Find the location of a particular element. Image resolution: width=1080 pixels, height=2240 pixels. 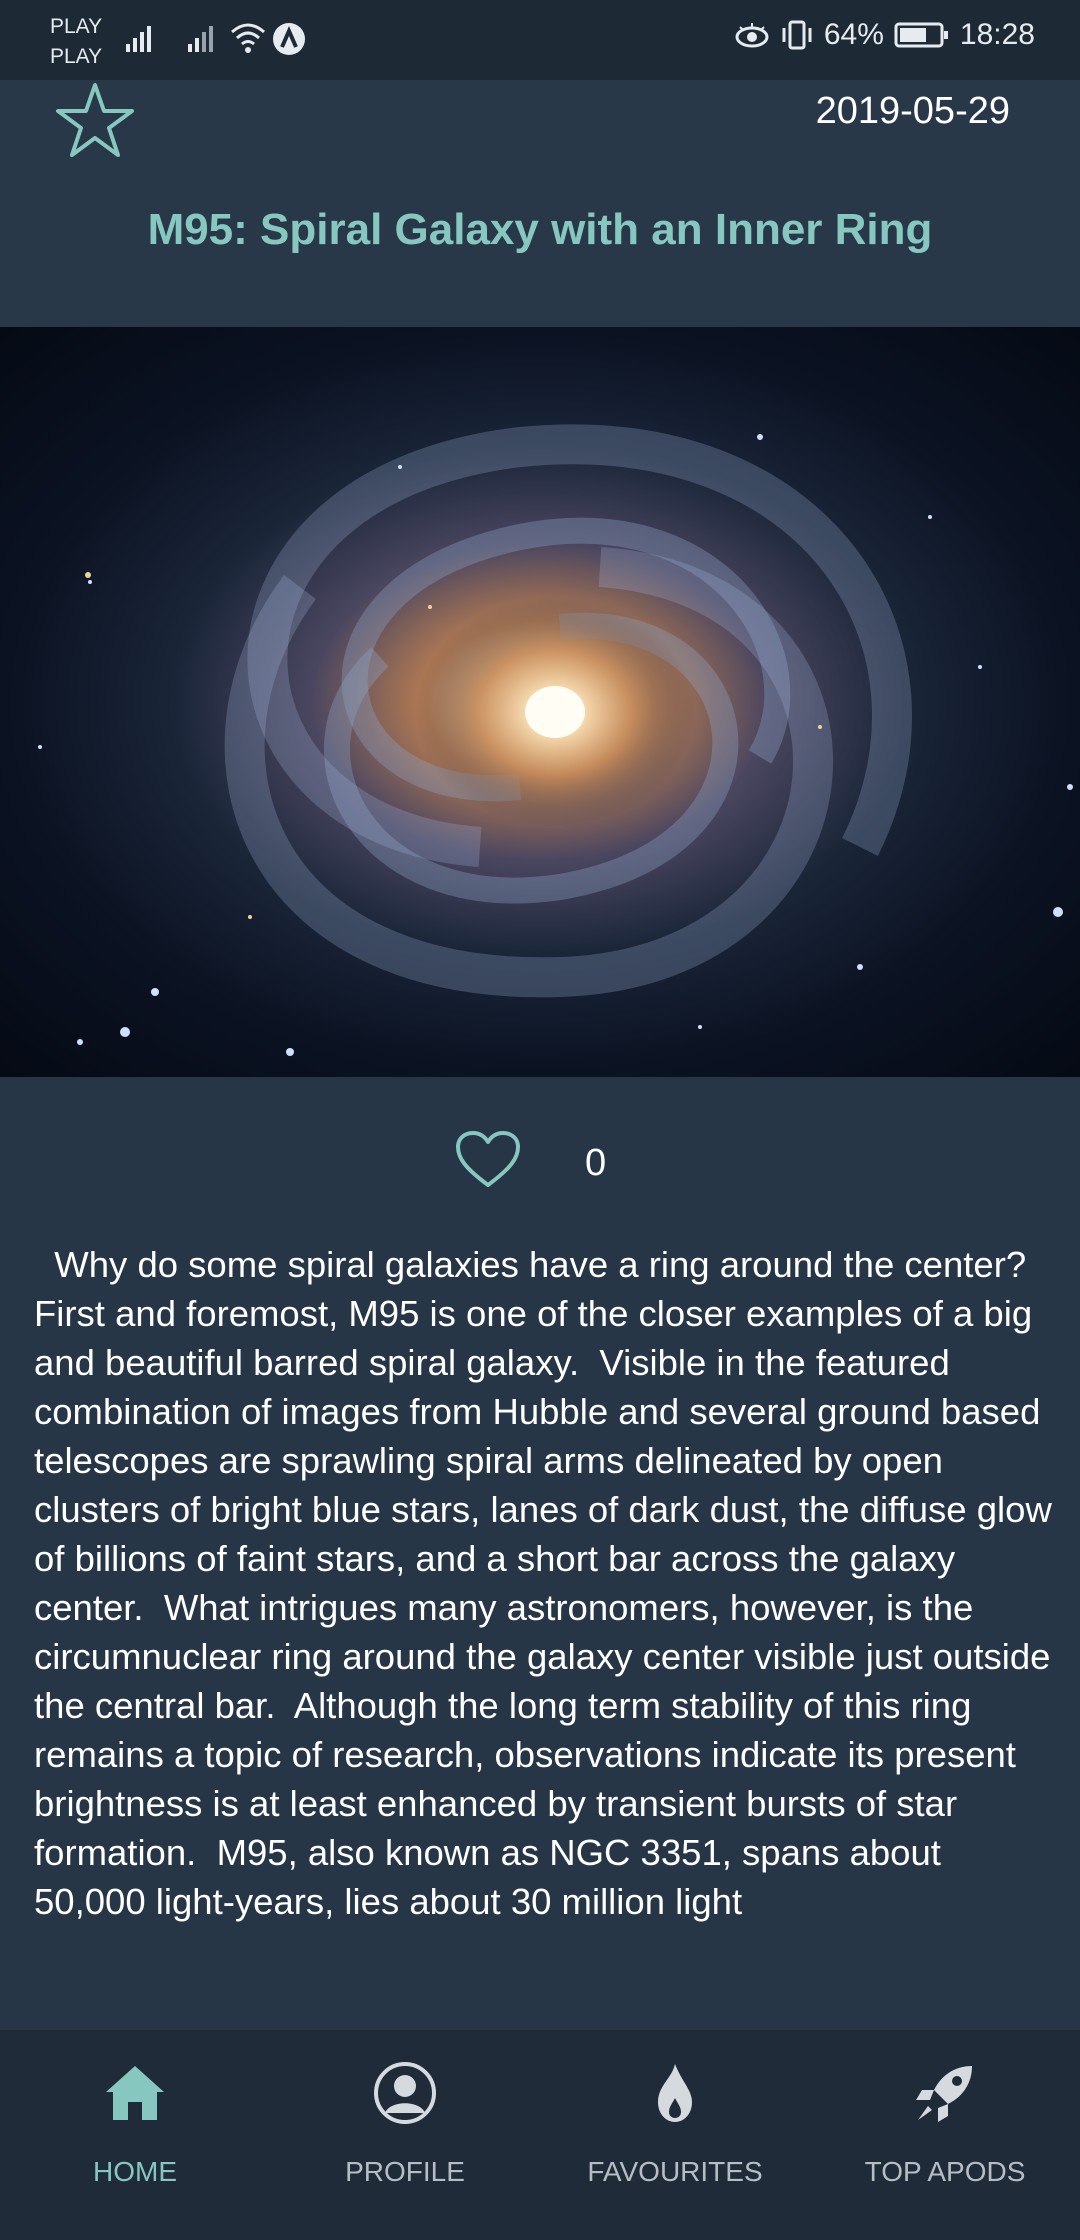

signal-2-icon is located at coordinates (200, 39).